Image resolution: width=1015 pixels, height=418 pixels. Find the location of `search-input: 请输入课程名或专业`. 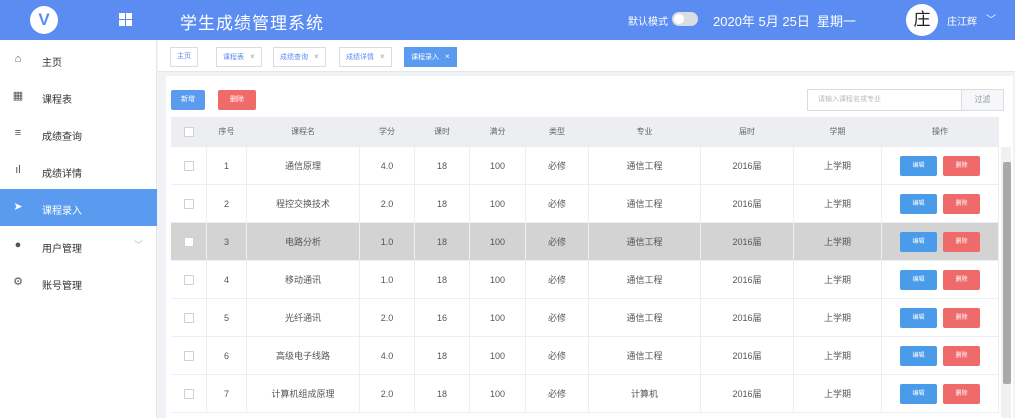

search-input: 请输入课程名或专业 is located at coordinates (884, 100).